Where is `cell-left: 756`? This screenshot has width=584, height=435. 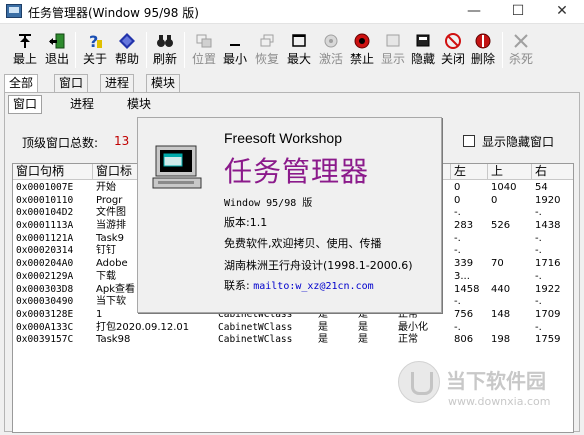 cell-left: 756 is located at coordinates (464, 314).